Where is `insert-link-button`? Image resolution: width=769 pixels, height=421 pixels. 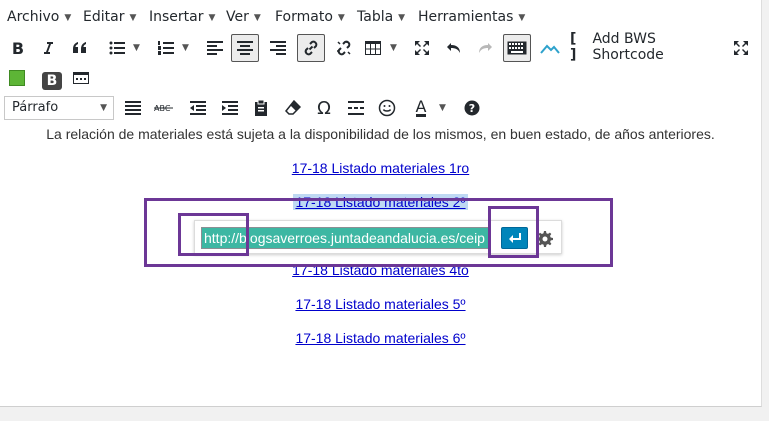
insert-link-button is located at coordinates (311, 48).